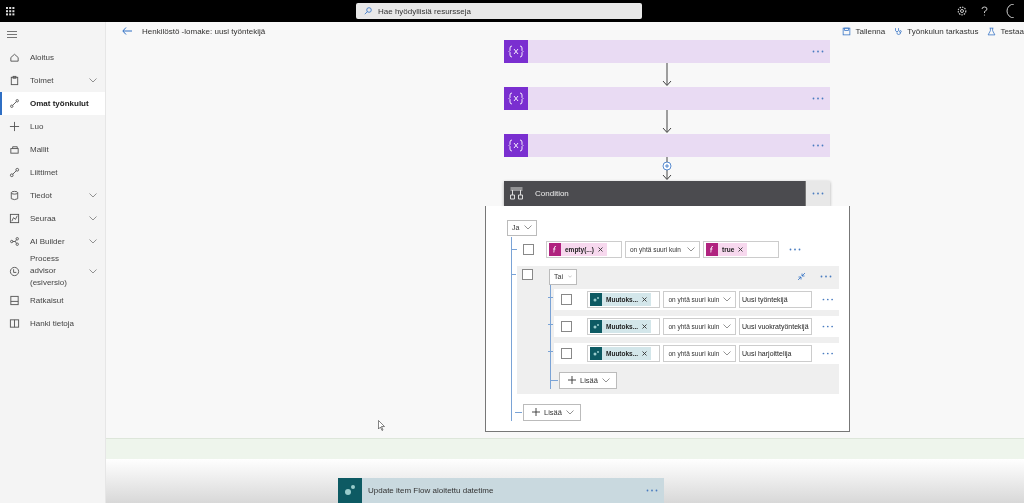  What do you see at coordinates (52, 172) in the screenshot?
I see `sidebar-item: Liittimet` at bounding box center [52, 172].